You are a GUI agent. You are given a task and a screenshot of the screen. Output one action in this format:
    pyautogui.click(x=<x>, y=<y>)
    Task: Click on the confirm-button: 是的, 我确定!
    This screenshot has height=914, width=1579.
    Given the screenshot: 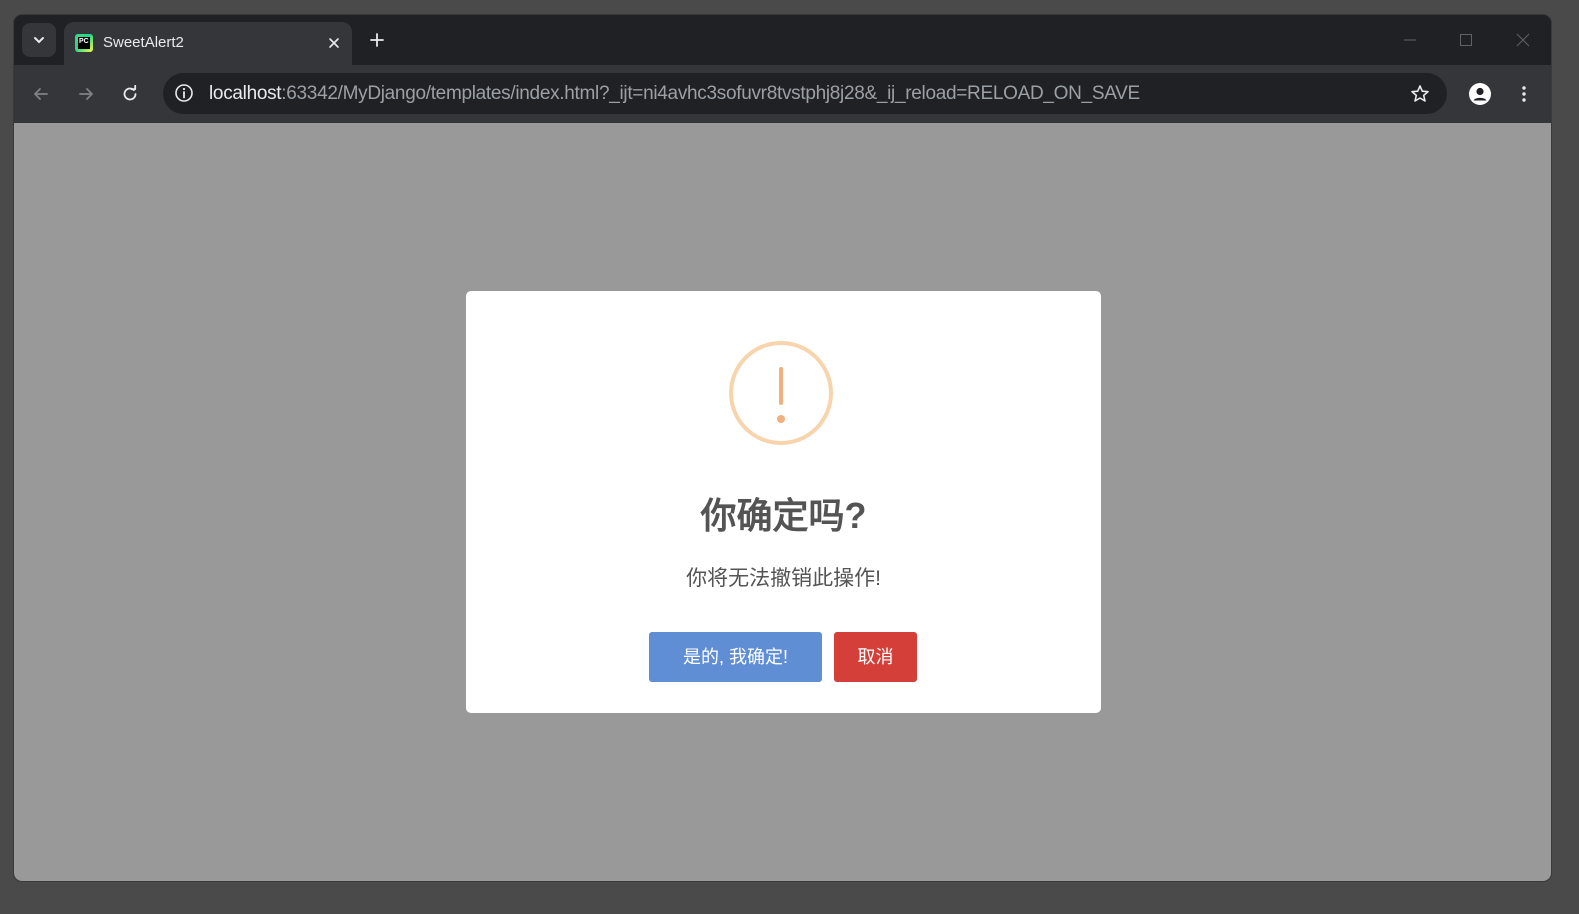 What is the action you would take?
    pyautogui.click(x=735, y=657)
    